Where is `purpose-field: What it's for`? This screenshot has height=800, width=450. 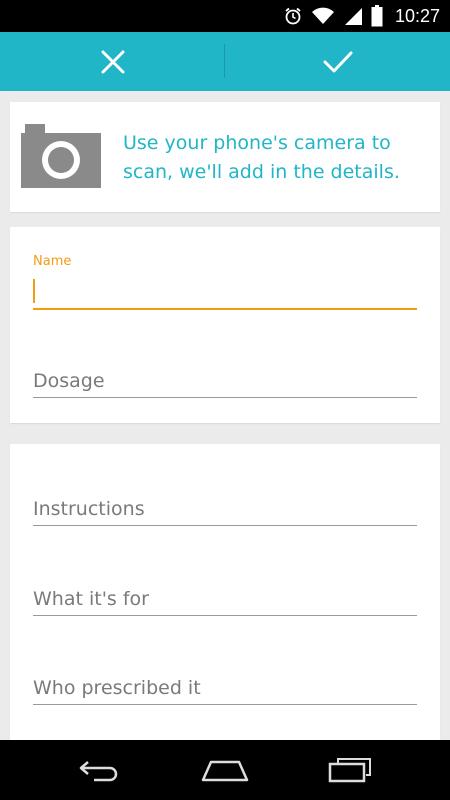 purpose-field: What it's for is located at coordinates (225, 596).